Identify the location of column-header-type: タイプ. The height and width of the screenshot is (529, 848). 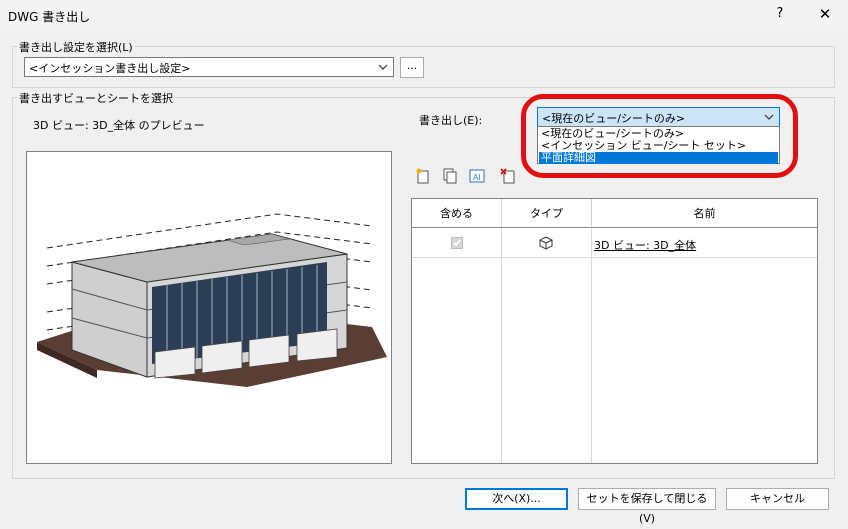
(547, 213).